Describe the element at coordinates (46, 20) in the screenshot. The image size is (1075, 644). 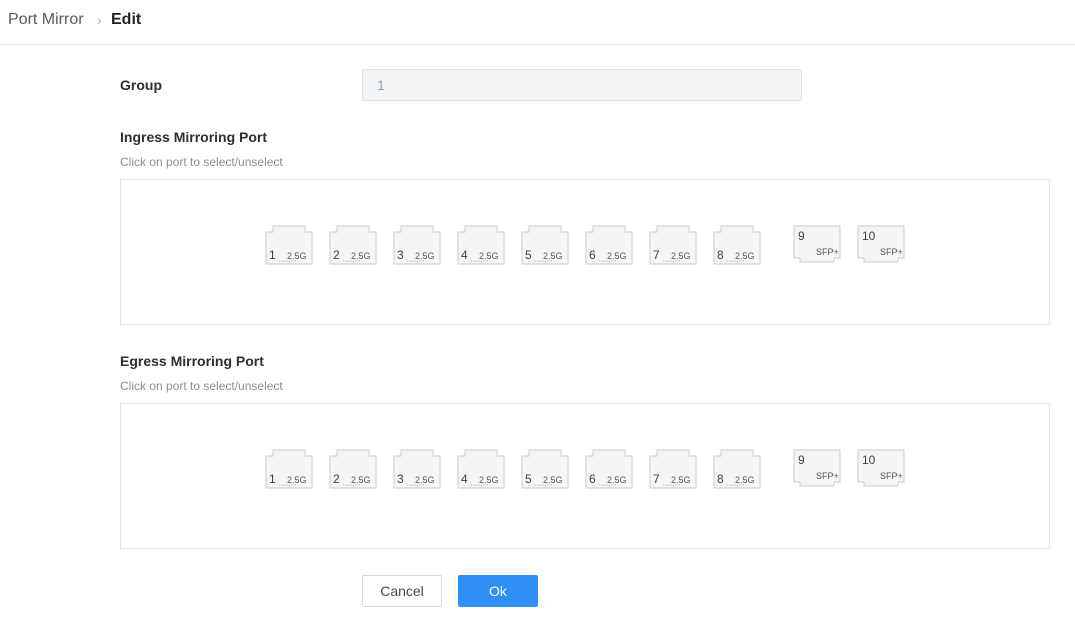
I see `breadcrumb-port-mirror: Port Mirror` at that location.